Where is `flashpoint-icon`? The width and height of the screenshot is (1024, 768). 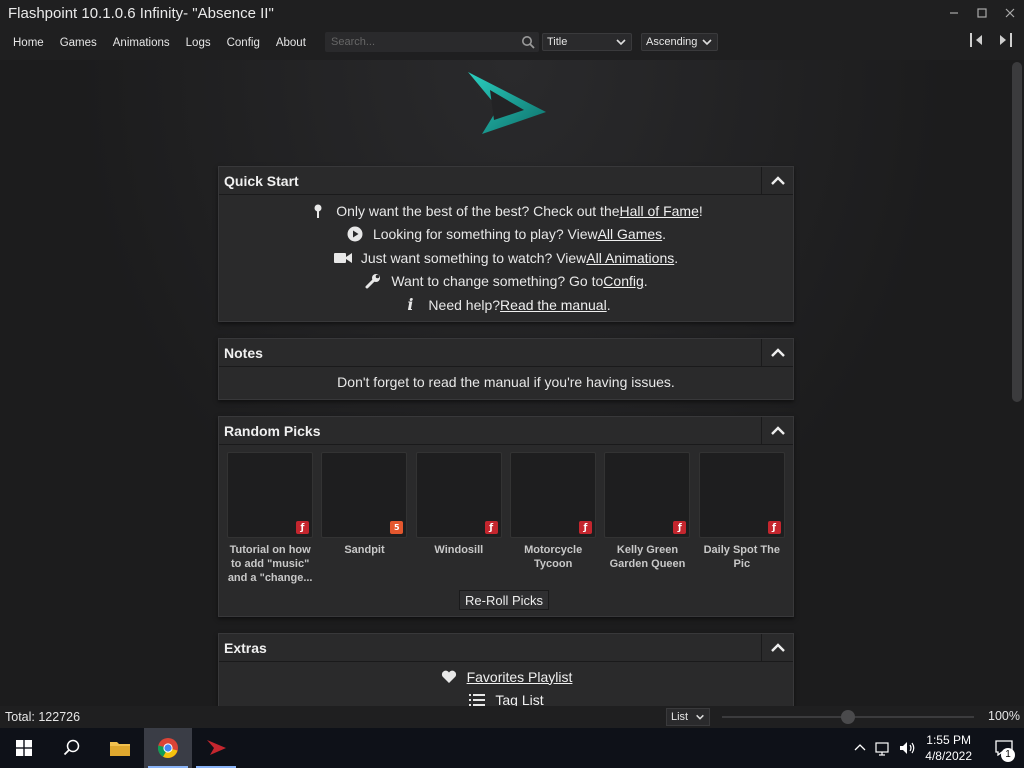 flashpoint-icon is located at coordinates (216, 747).